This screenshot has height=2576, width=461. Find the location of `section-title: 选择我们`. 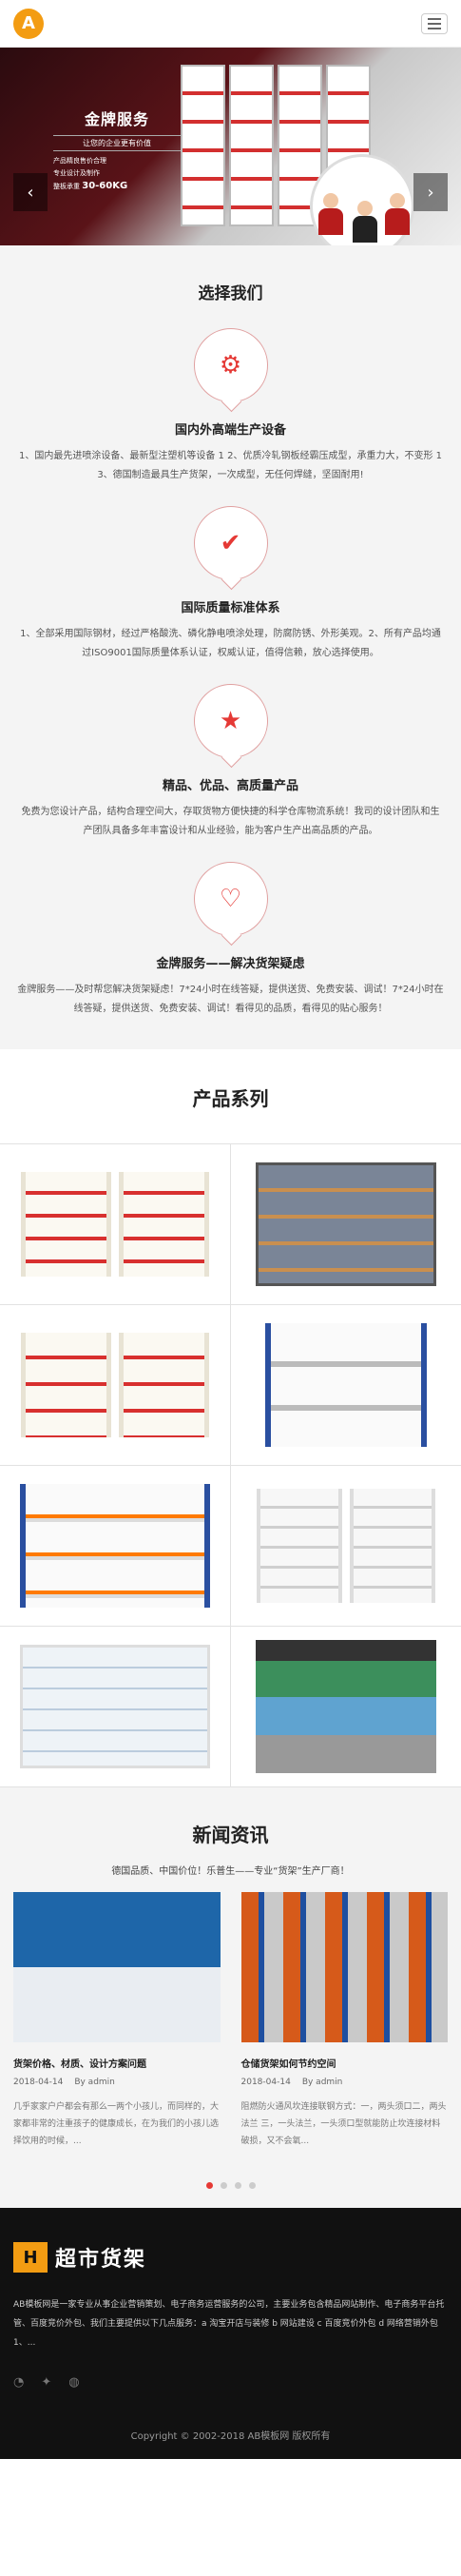

section-title: 选择我们 is located at coordinates (230, 293).